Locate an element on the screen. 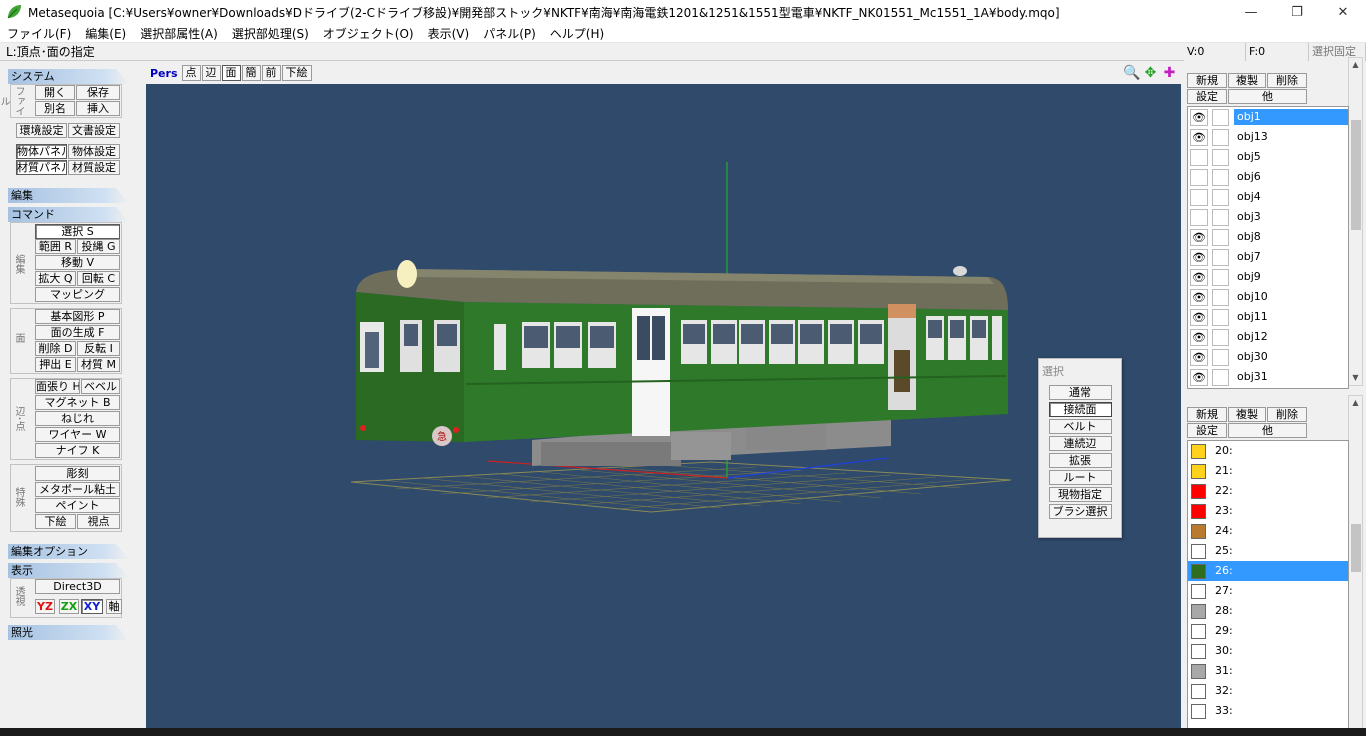 The width and height of the screenshot is (1366, 736). menu-edit: 編集(E) is located at coordinates (105, 33).